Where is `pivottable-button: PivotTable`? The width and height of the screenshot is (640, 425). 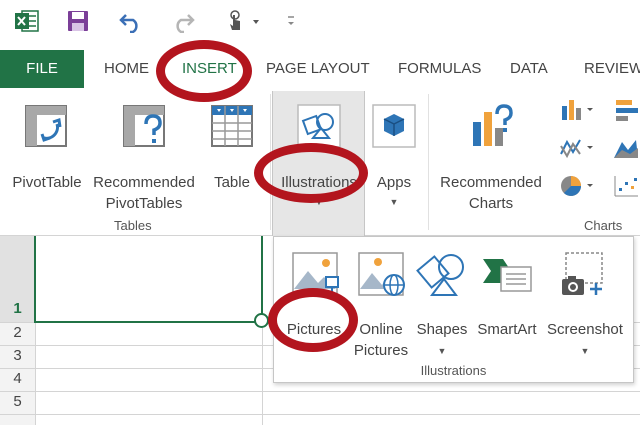 pivottable-button: PivotTable is located at coordinates (47, 155).